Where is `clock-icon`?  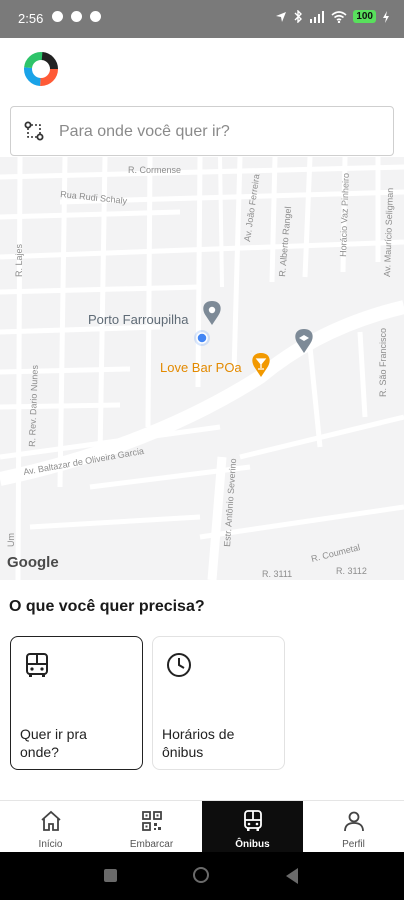 clock-icon is located at coordinates (179, 665).